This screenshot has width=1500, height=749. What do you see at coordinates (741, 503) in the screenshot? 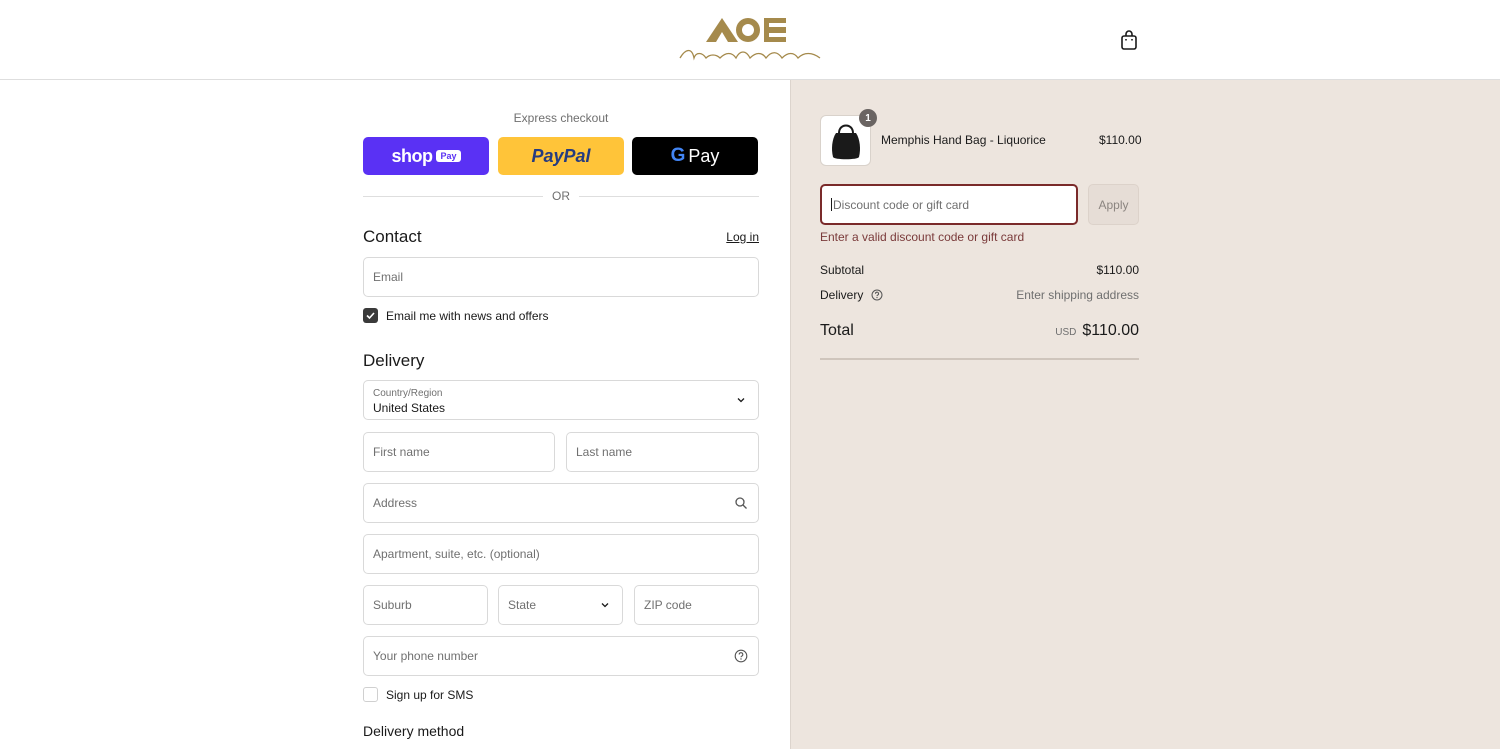
I see `search-icon` at bounding box center [741, 503].